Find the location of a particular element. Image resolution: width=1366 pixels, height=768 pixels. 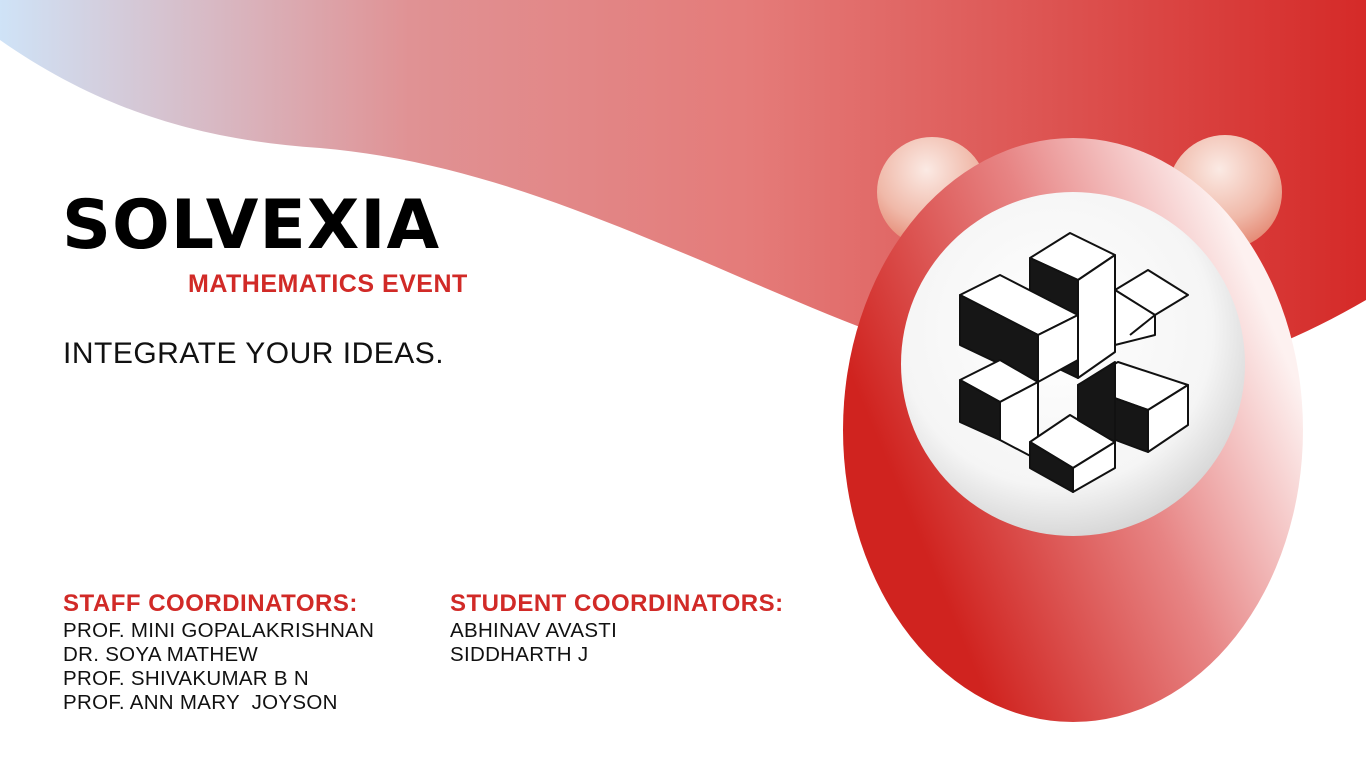

event-title: SOLVEXIA is located at coordinates (251, 225).